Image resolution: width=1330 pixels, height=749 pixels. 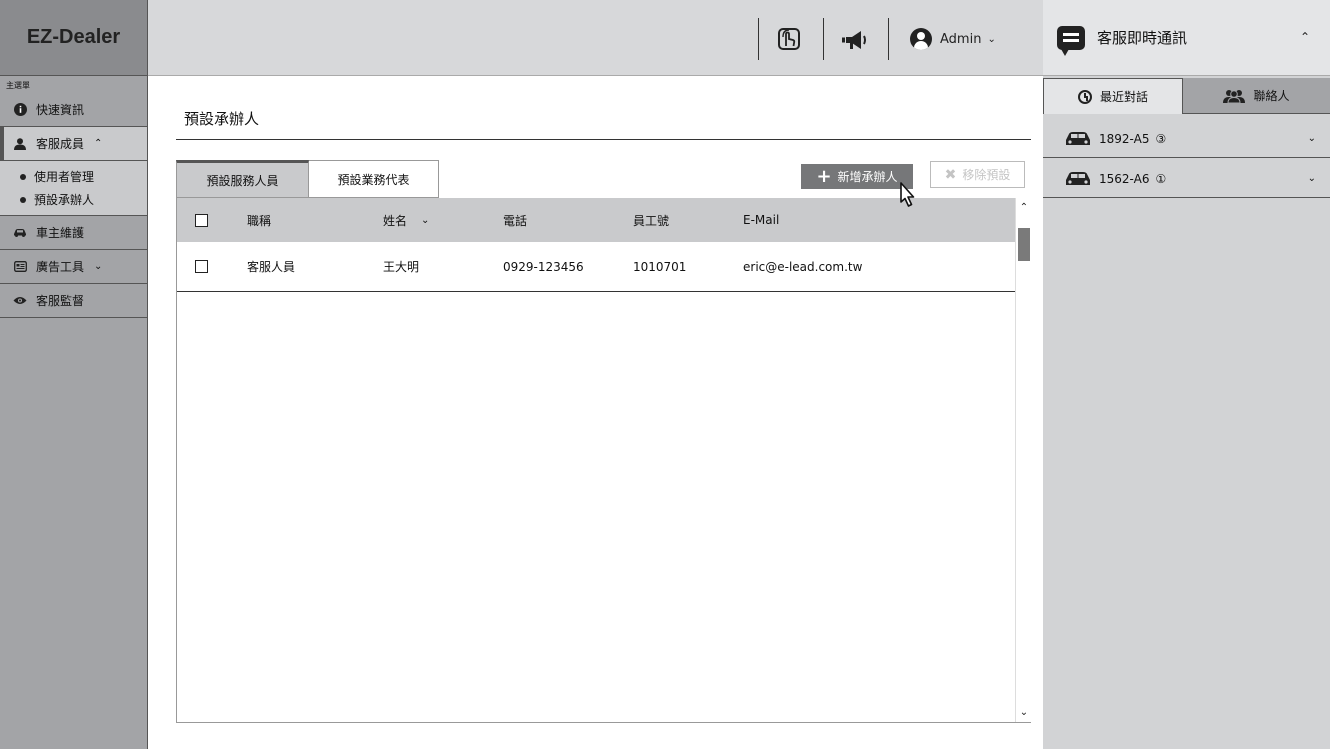 I want to click on cell-employee-no: 1010701, so click(x=660, y=266).